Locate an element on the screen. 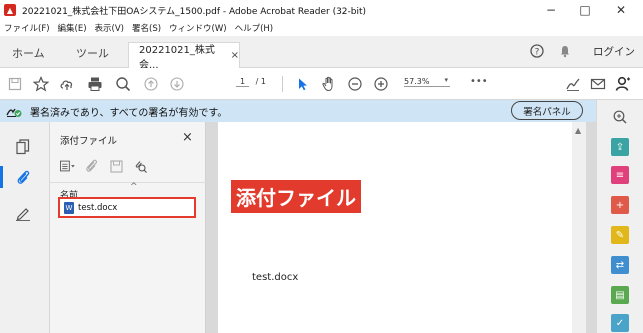 The image size is (643, 333). word-doc-icon: W is located at coordinates (69, 207).